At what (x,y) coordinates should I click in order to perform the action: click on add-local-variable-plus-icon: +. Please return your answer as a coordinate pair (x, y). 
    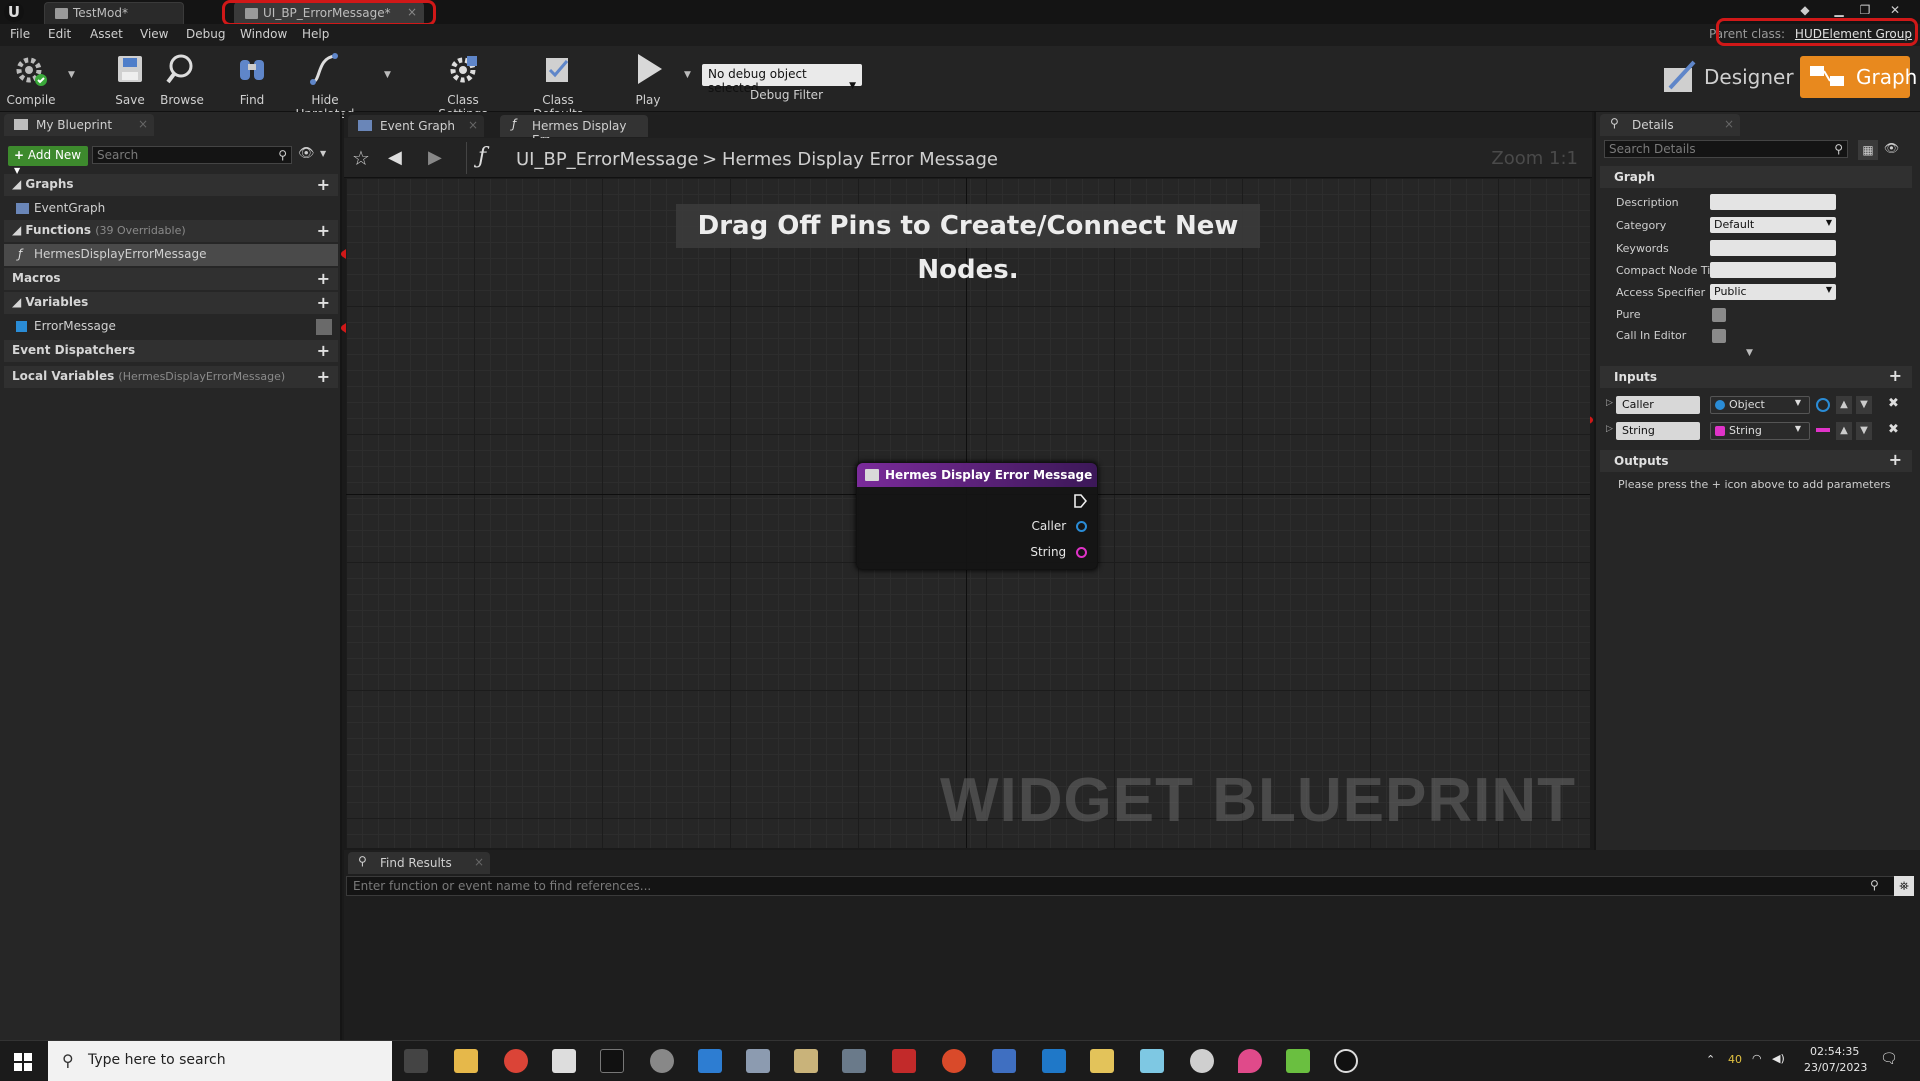
    Looking at the image, I should click on (323, 376).